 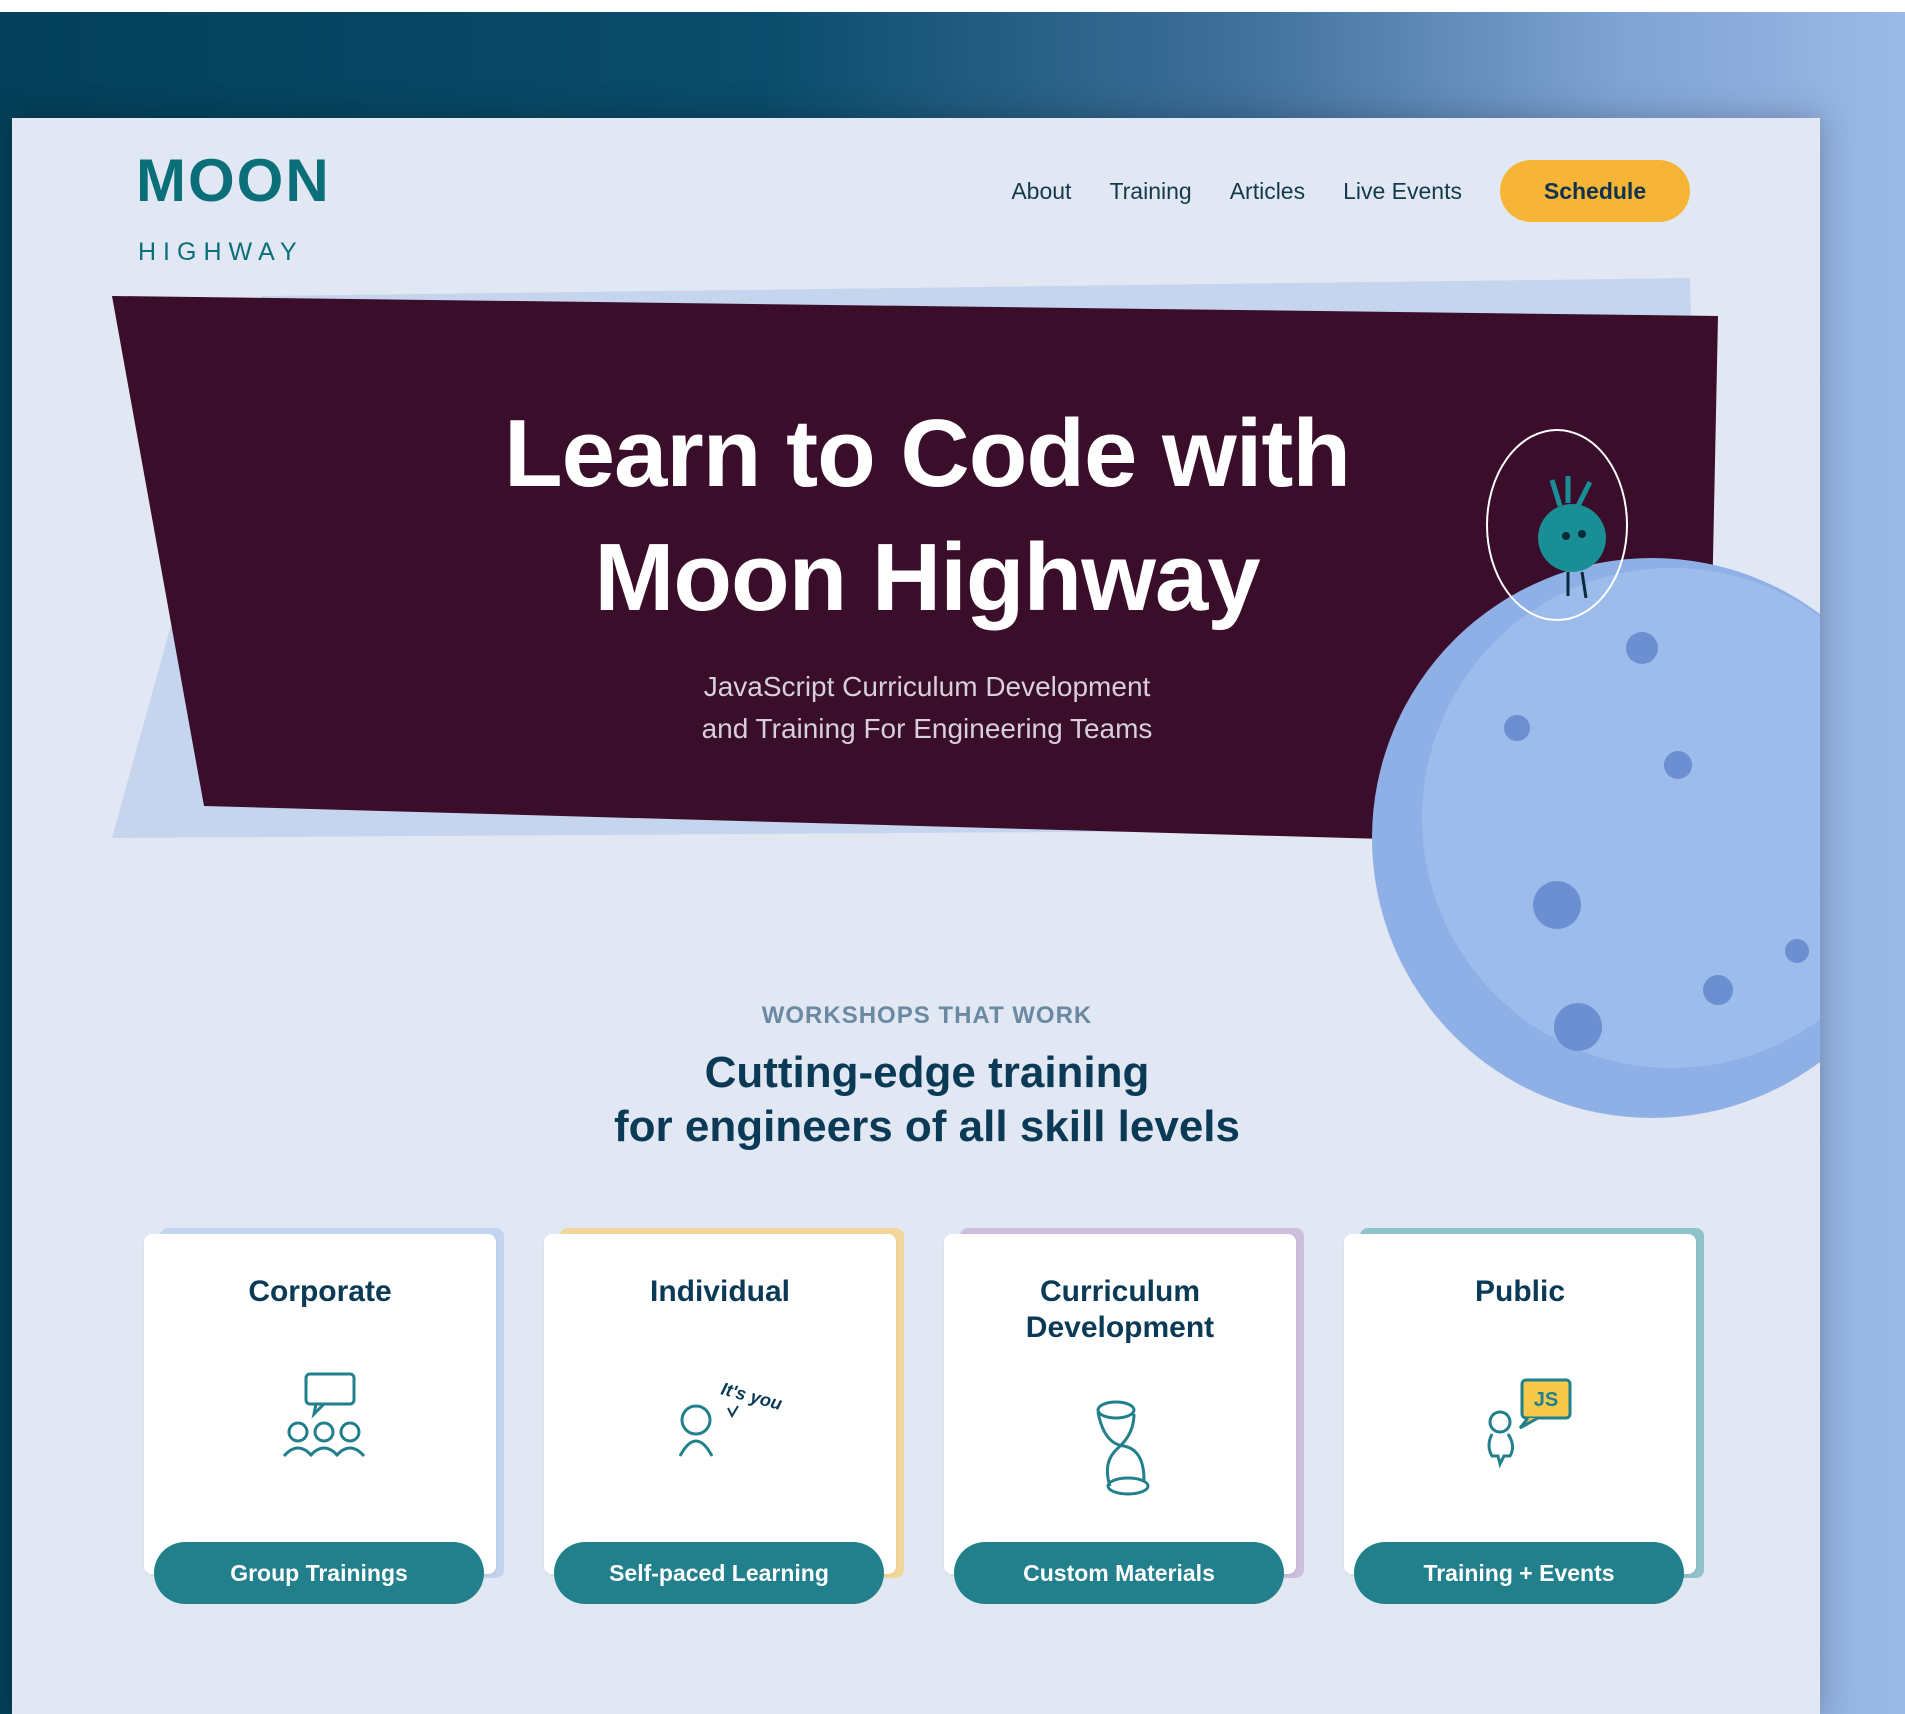 What do you see at coordinates (927, 728) in the screenshot?
I see `hero-subtitle-line2: and Training For Engineering Teams` at bounding box center [927, 728].